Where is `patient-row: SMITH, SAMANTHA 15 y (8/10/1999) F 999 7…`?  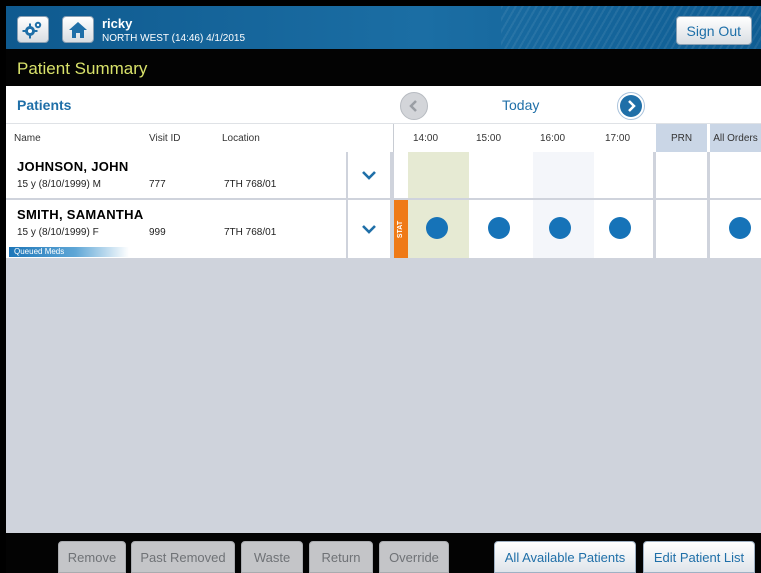
patient-row: SMITH, SAMANTHA 15 y (8/10/1999) F 999 7… is located at coordinates (383, 229).